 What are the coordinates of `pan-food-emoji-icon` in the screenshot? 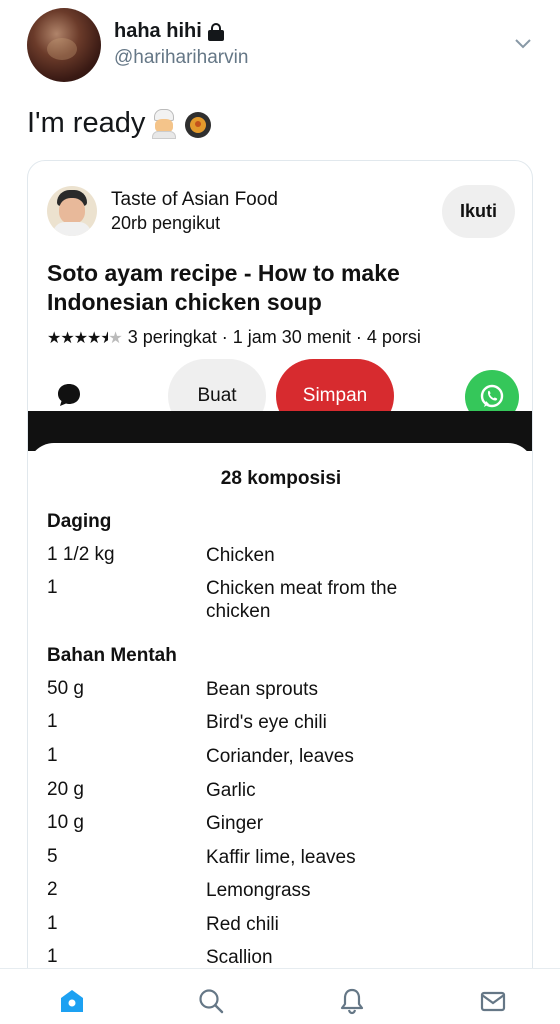 It's located at (198, 124).